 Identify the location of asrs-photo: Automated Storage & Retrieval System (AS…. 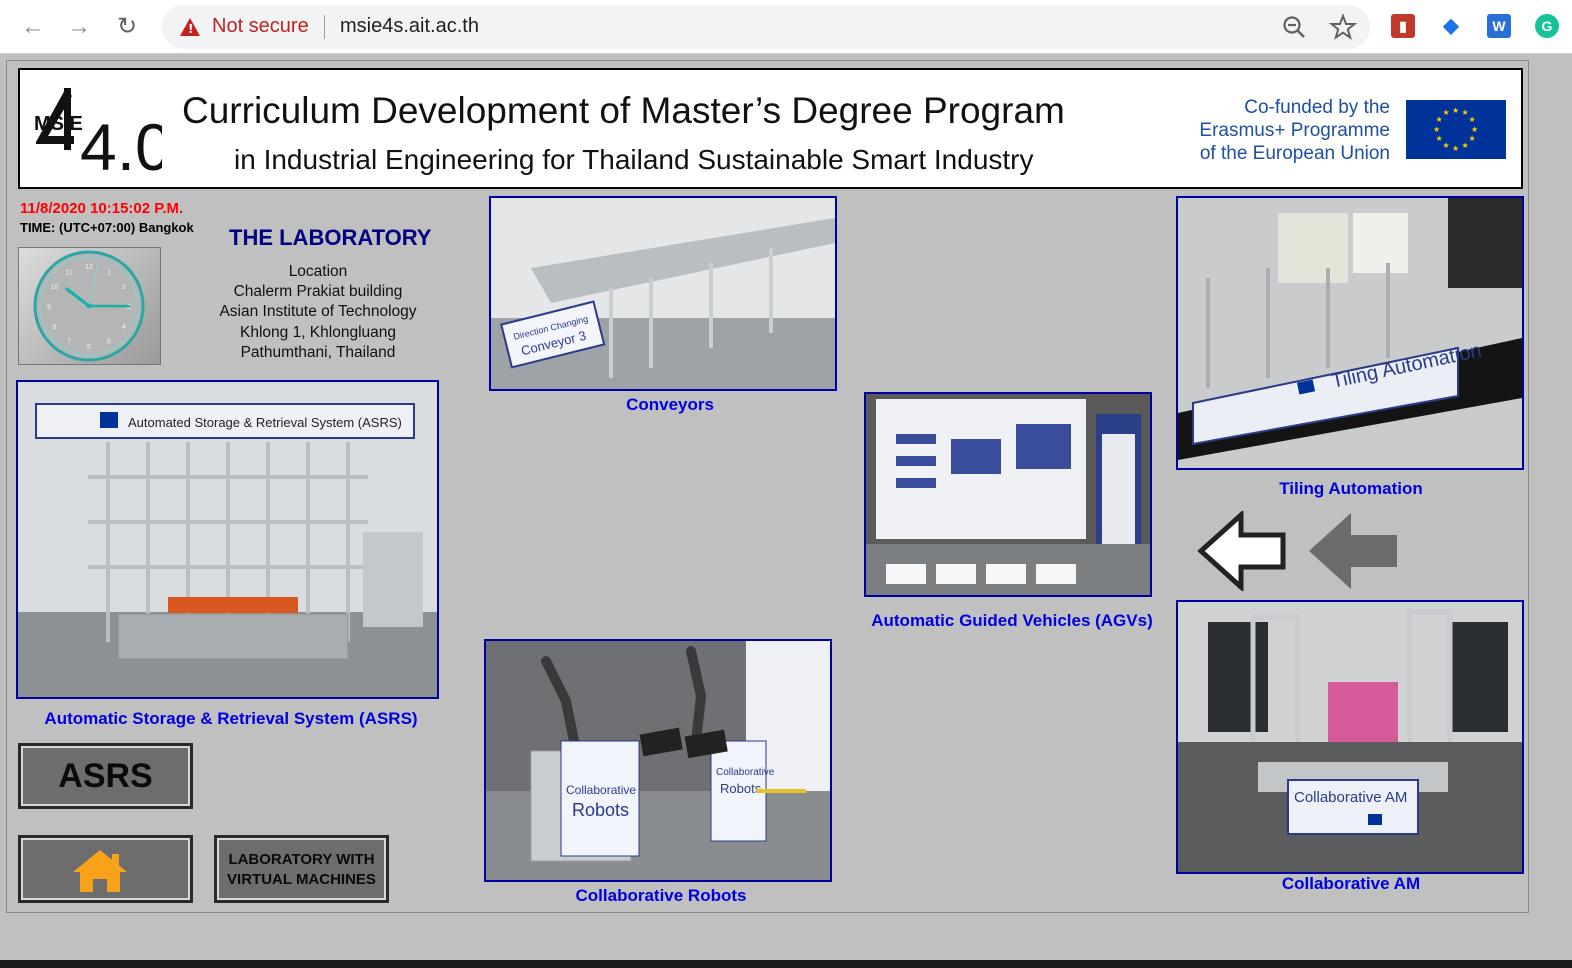
(227, 539).